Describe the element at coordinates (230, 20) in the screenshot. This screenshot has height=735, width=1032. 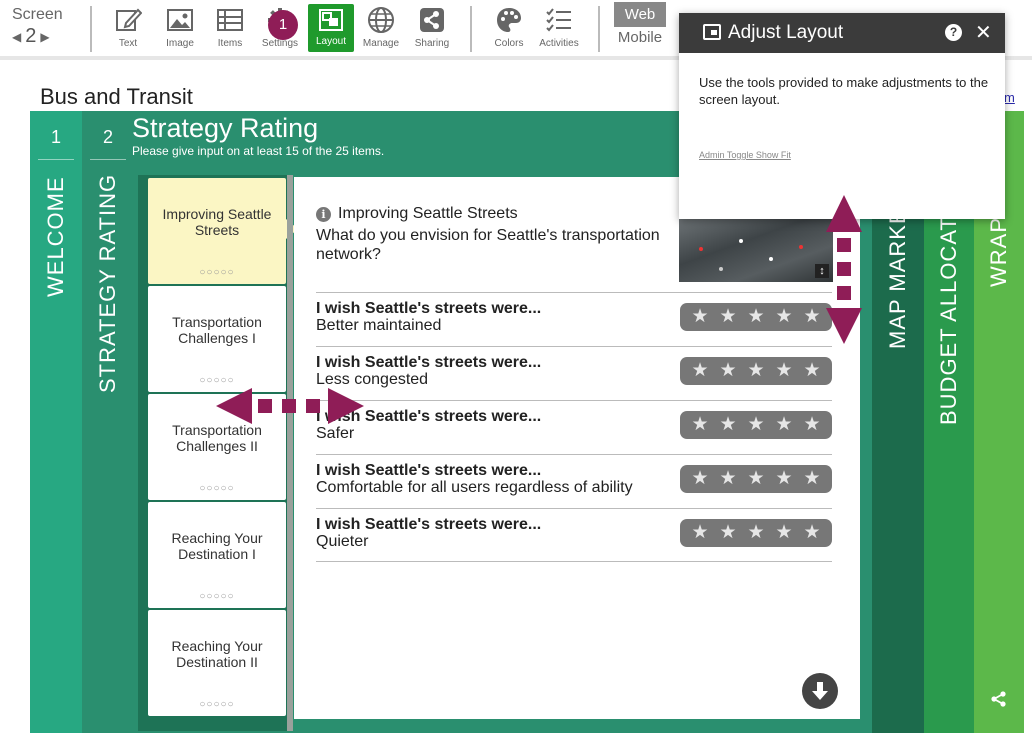
I see `list-icon` at that location.